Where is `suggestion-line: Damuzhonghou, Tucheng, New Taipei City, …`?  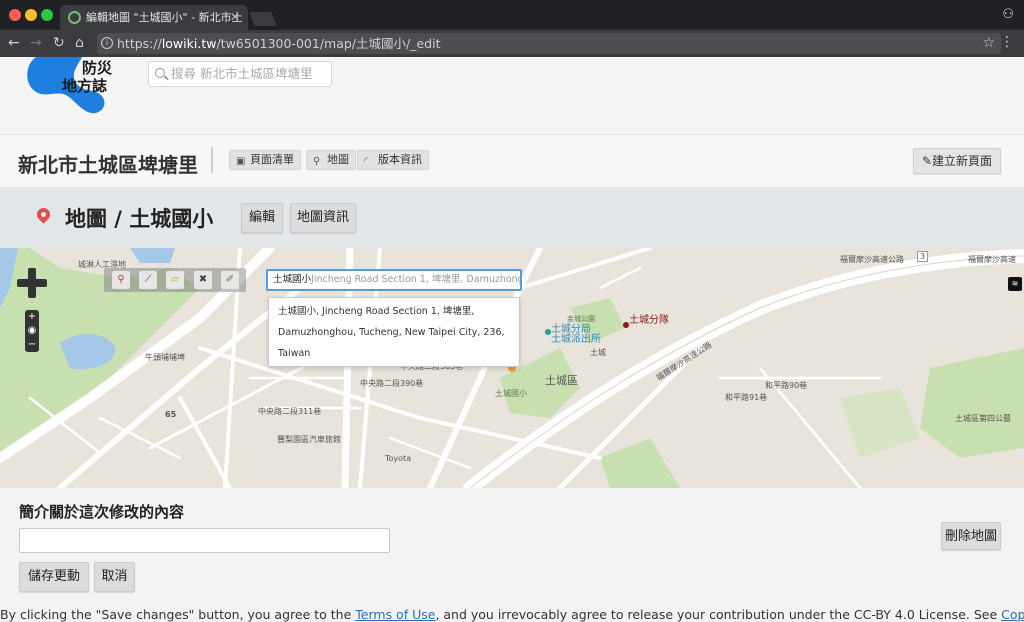
suggestion-line: Damuzhonghou, Tucheng, New Taipei City, … is located at coordinates (391, 332).